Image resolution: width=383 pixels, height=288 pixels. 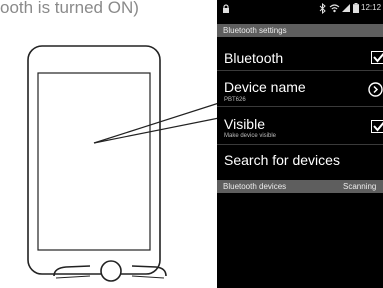 I want to click on setting-subtitle: PBT626, so click(x=235, y=100).